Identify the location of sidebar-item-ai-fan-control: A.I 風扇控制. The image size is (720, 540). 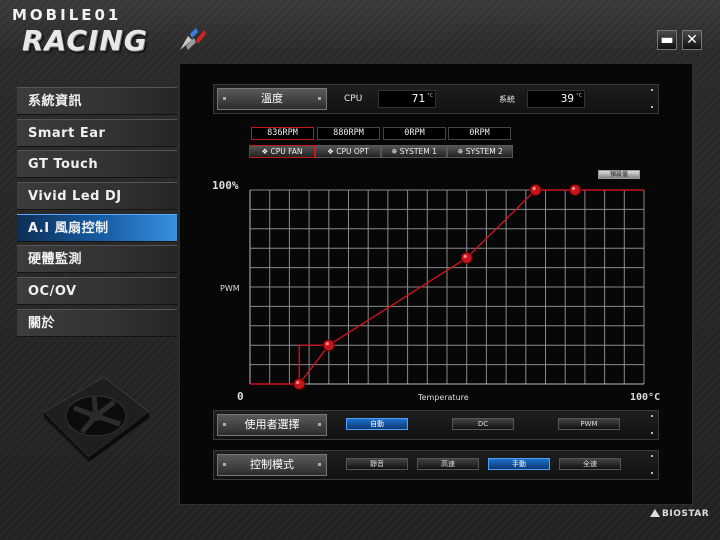
(97, 227).